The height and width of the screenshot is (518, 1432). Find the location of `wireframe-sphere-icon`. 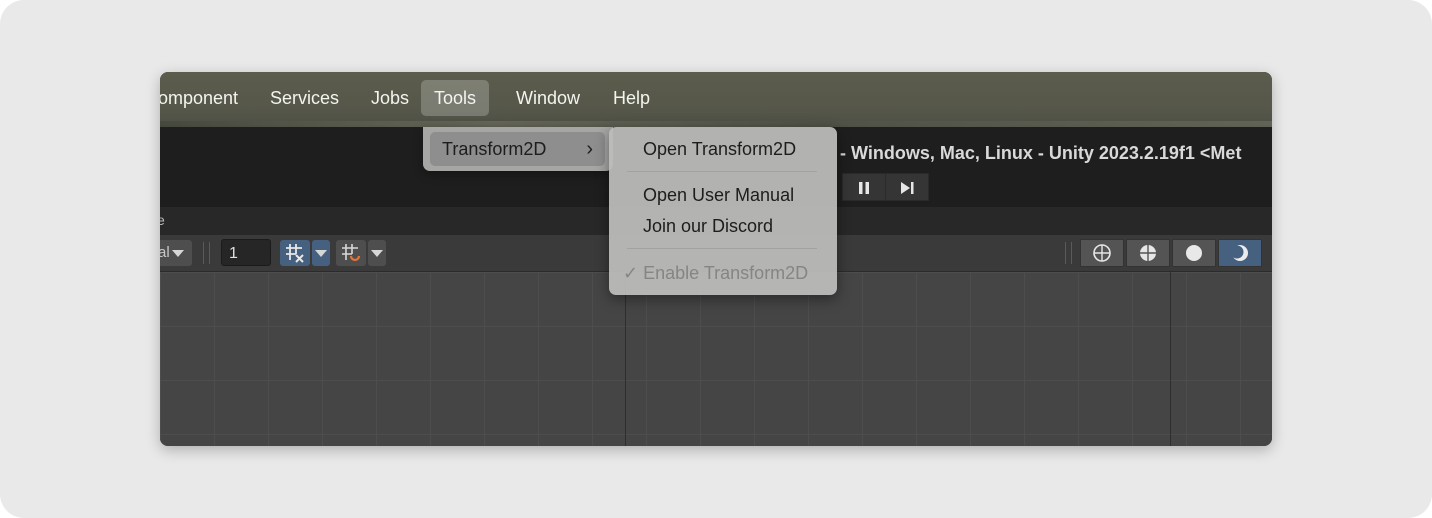

wireframe-sphere-icon is located at coordinates (1102, 253).